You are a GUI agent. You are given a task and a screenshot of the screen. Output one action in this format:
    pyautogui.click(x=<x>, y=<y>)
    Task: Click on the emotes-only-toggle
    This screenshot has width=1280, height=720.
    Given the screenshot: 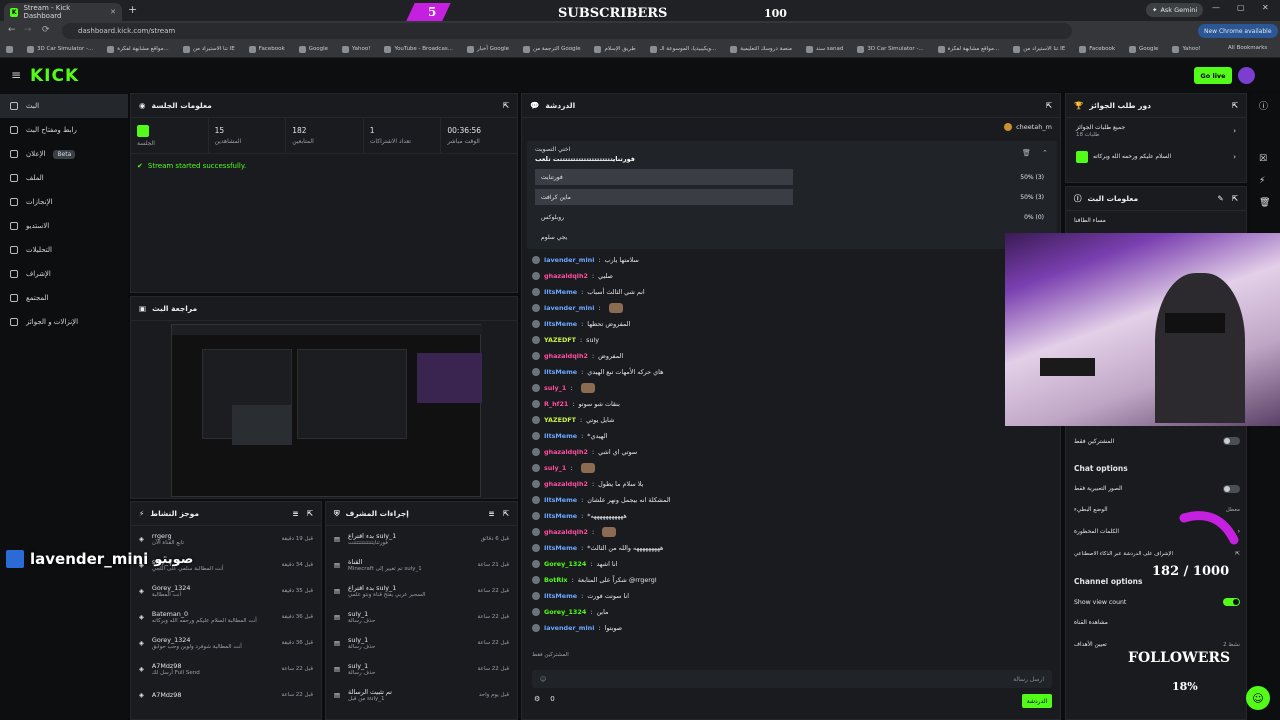 What is the action you would take?
    pyautogui.click(x=1231, y=489)
    